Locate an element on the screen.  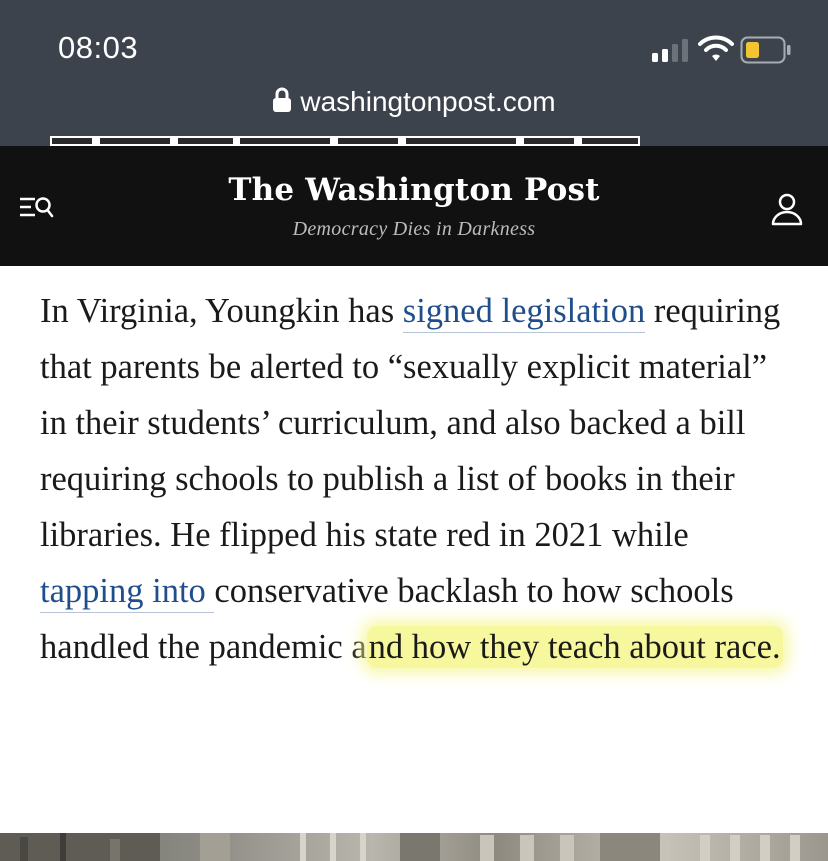
photo-detail is located at coordinates (400, 847).